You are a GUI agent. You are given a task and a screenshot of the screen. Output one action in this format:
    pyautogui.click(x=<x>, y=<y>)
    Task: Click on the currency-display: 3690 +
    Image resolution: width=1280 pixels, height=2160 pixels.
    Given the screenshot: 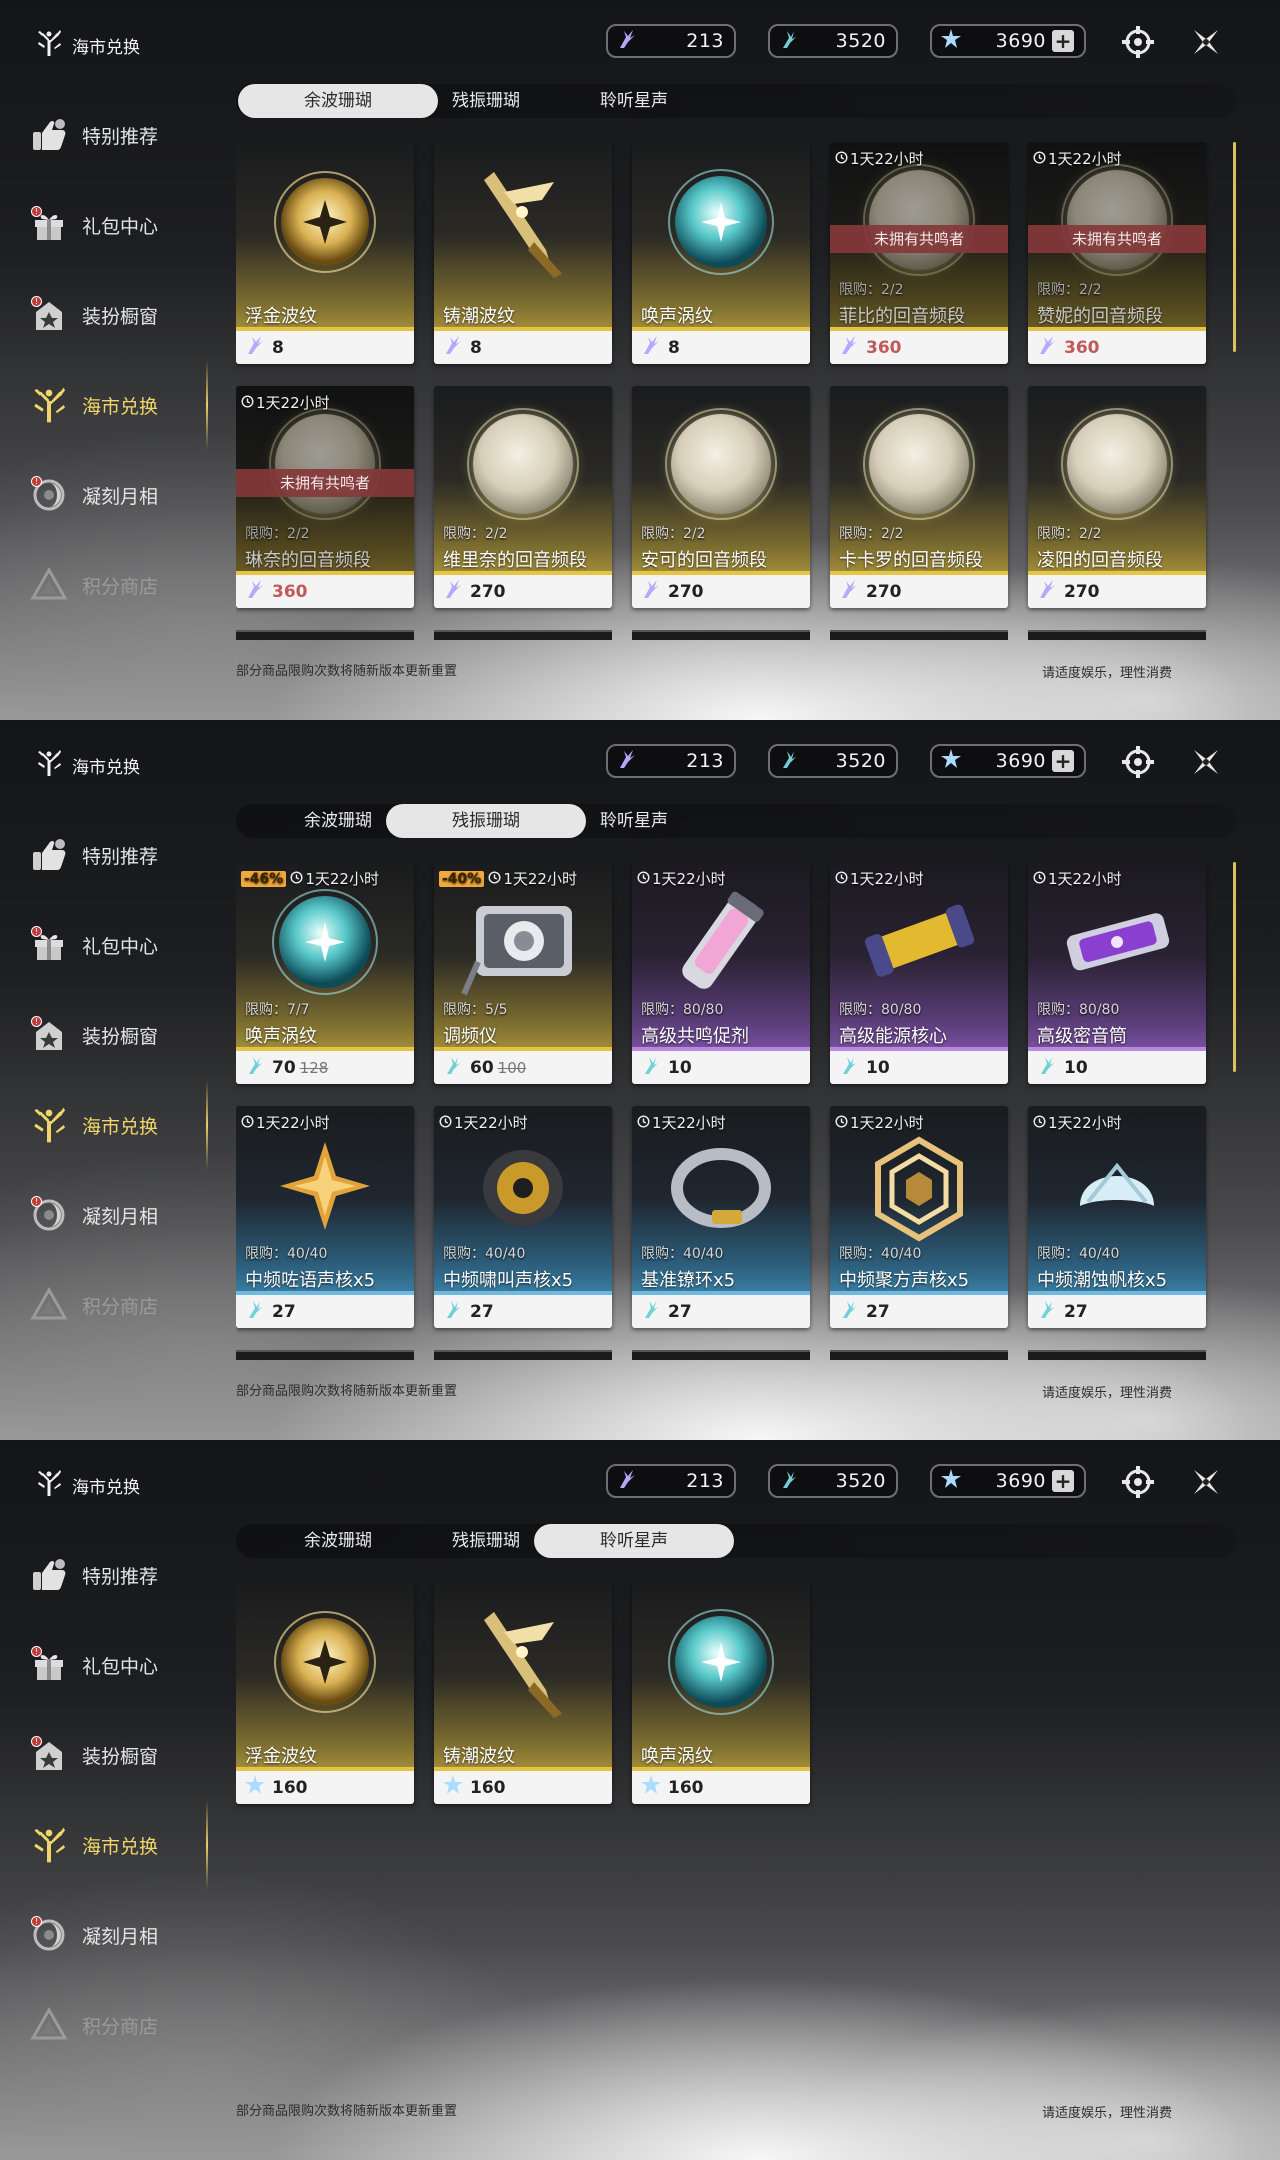 What is the action you would take?
    pyautogui.click(x=1008, y=1481)
    